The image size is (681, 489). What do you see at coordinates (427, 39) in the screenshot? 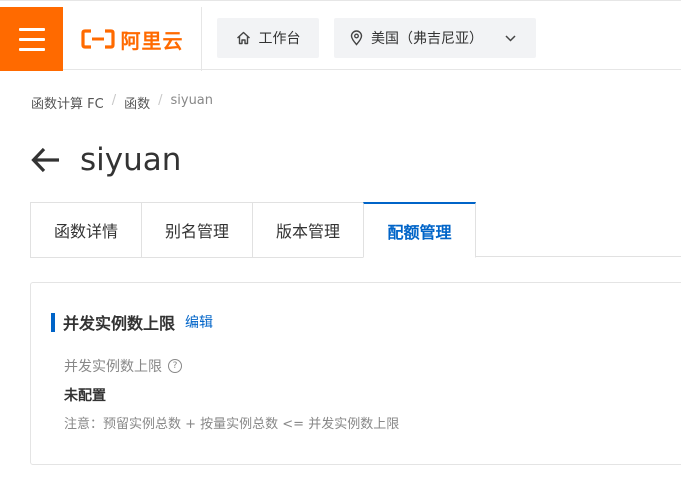
I see `region-label: 美国（弗吉尼亚）` at bounding box center [427, 39].